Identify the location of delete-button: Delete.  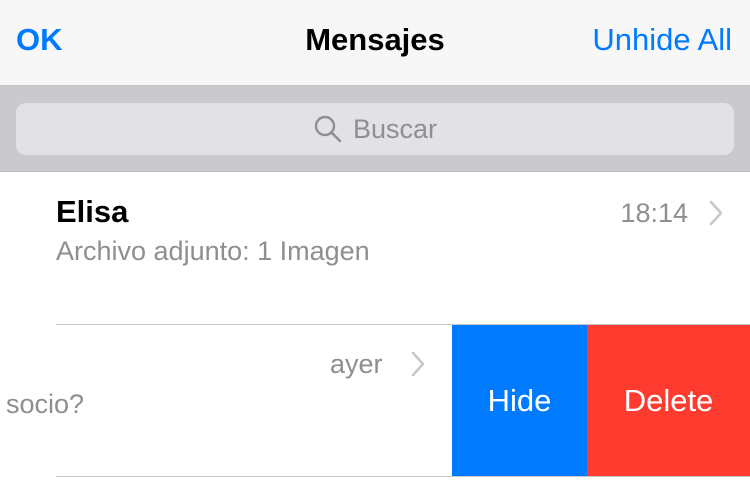
(668, 400).